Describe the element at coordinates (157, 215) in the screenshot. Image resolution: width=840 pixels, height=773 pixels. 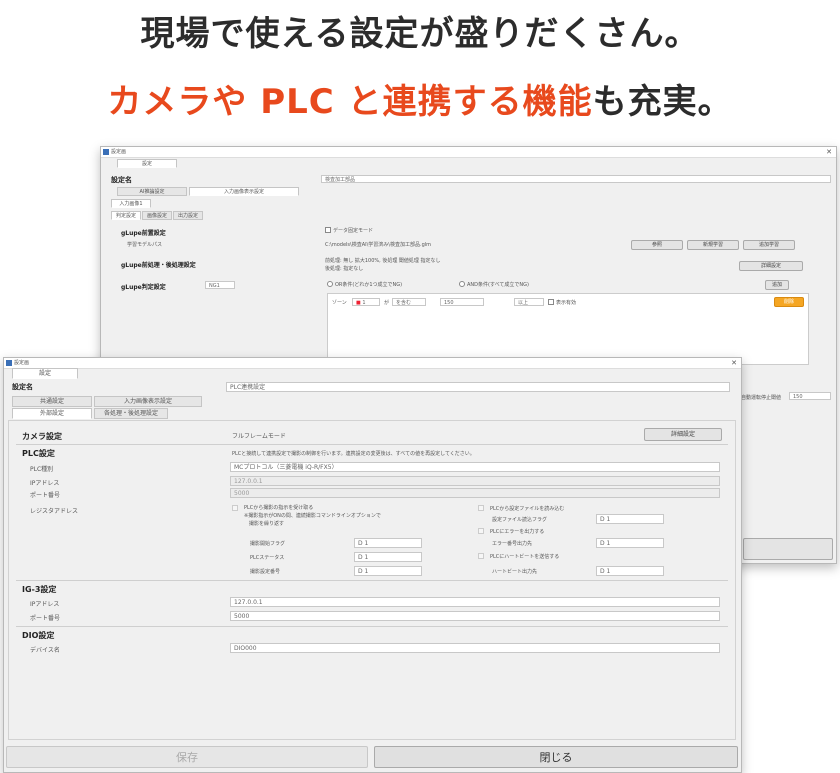
I see `back-subtab-image: 画像設定` at that location.